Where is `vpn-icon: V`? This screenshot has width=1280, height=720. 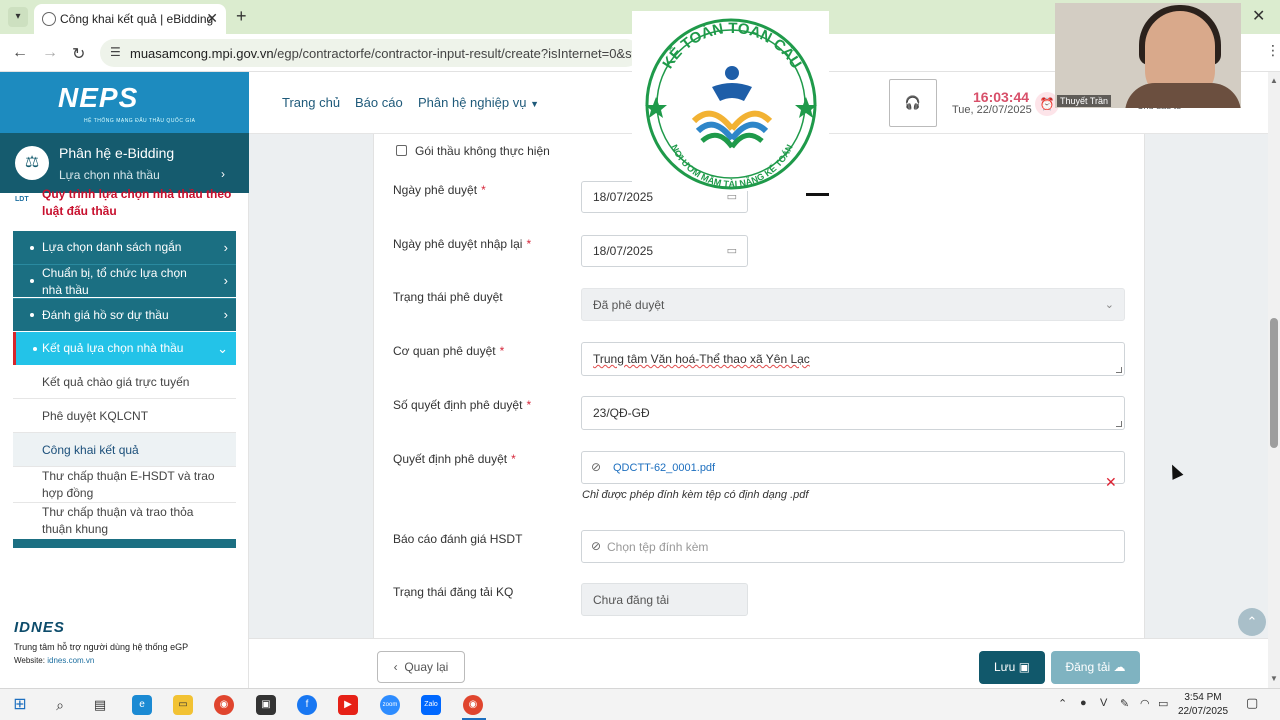
vpn-icon: V is located at coordinates (1103, 703).